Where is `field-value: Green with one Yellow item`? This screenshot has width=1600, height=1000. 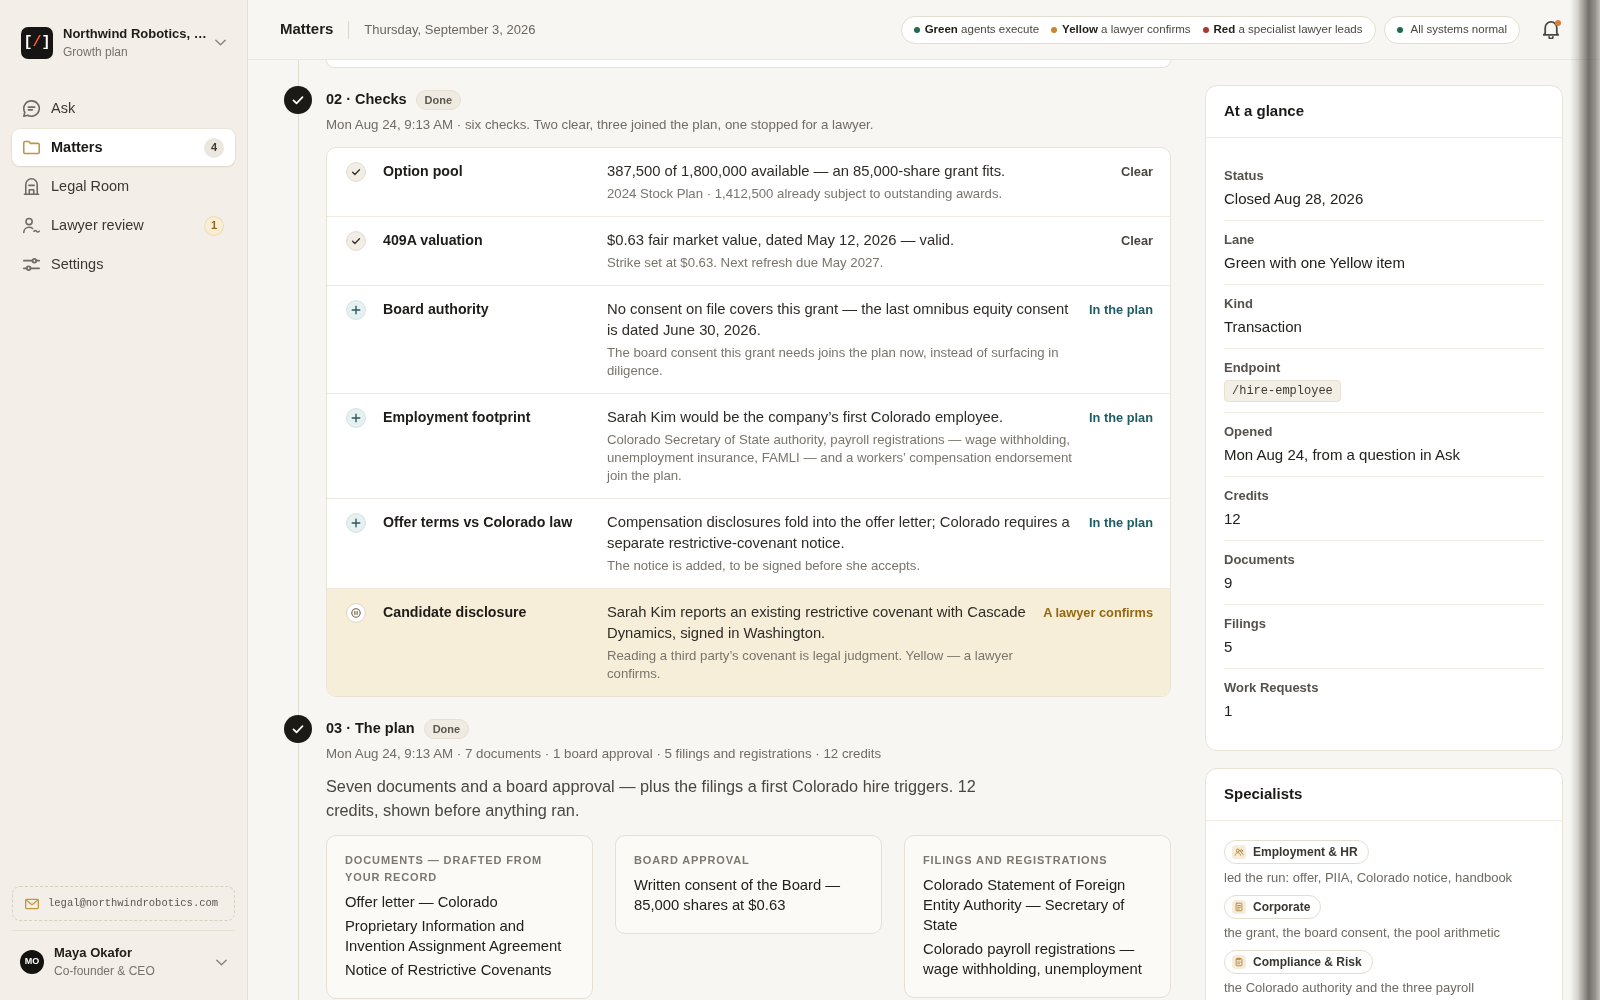
field-value: Green with one Yellow item is located at coordinates (1315, 263).